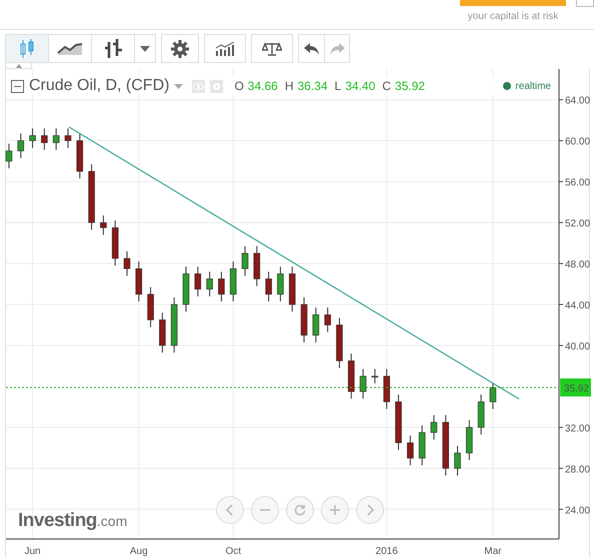 The image size is (594, 557). I want to click on indicators-button, so click(225, 48).